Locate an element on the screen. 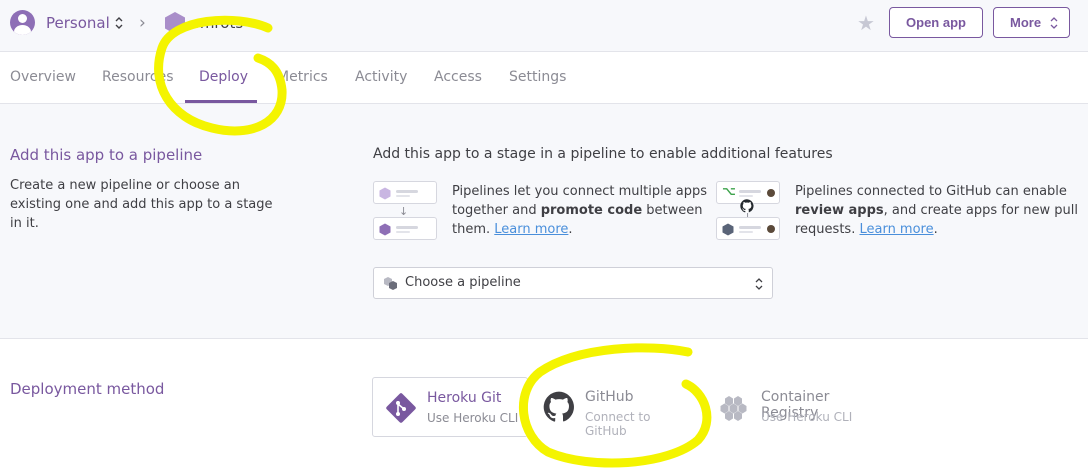 The image size is (1088, 471). git-icon is located at coordinates (401, 408).